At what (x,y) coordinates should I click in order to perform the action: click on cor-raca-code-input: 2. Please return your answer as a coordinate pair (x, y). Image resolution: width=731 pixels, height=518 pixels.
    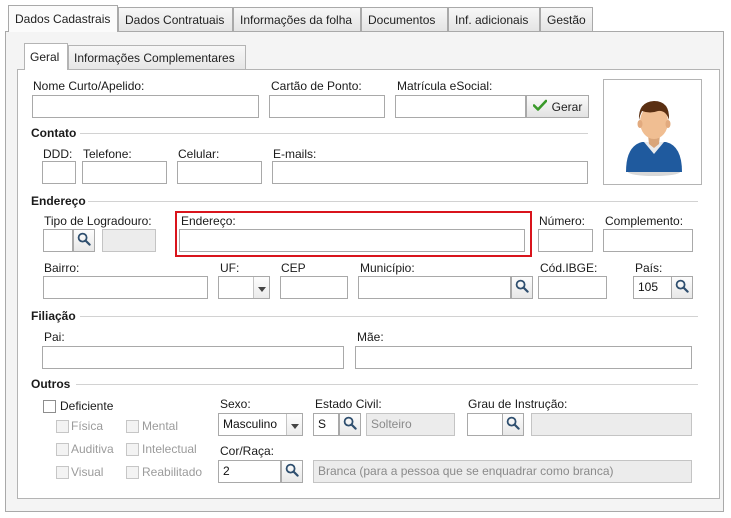
    Looking at the image, I should click on (249, 471).